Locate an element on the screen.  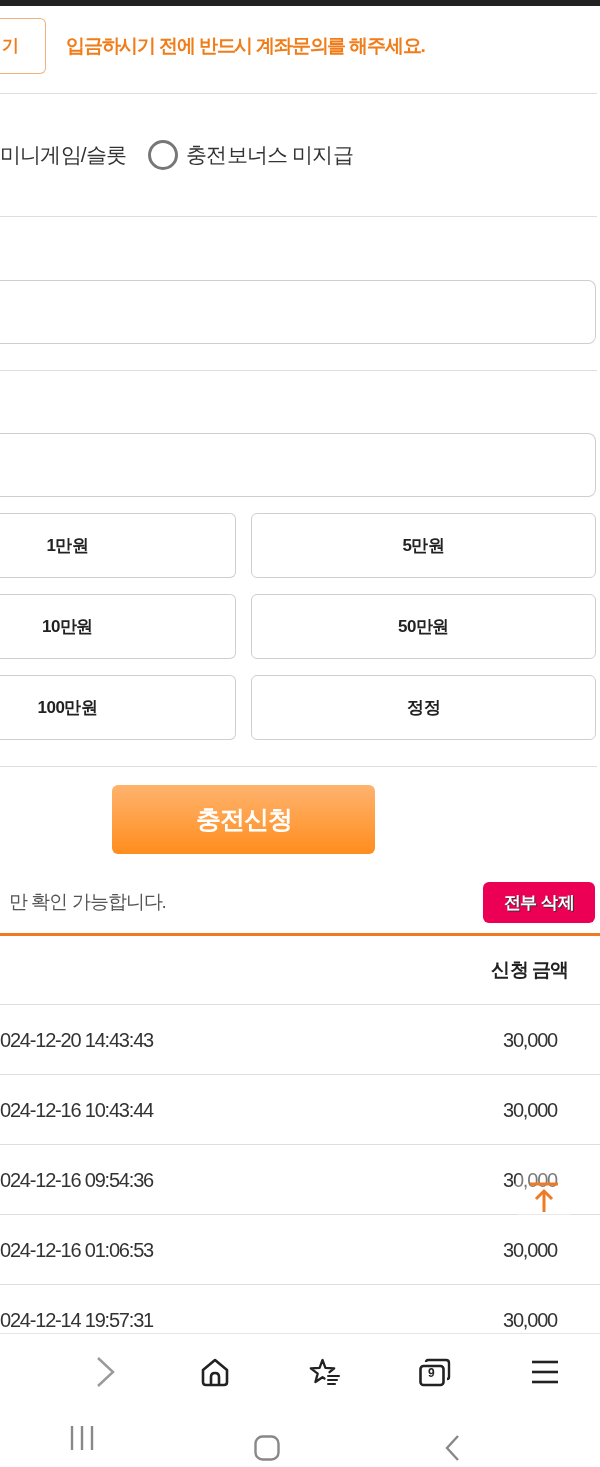
amount-button: 100만원 is located at coordinates (118, 707).